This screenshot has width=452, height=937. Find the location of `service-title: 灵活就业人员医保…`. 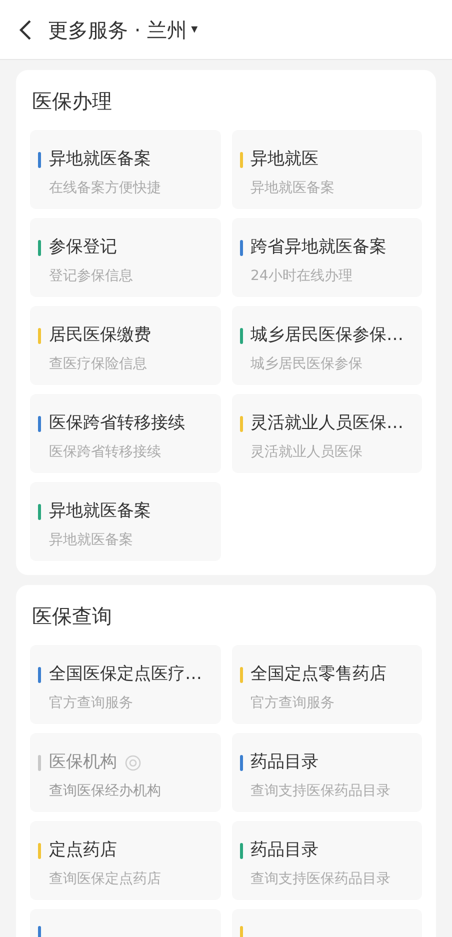

service-title: 灵活就业人员医保… is located at coordinates (327, 423).